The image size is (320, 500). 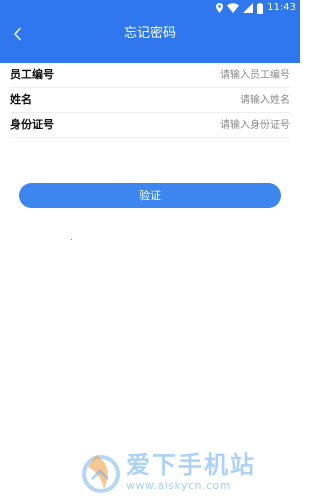 What do you see at coordinates (191, 465) in the screenshot?
I see `watermark-title: 爱下手机站` at bounding box center [191, 465].